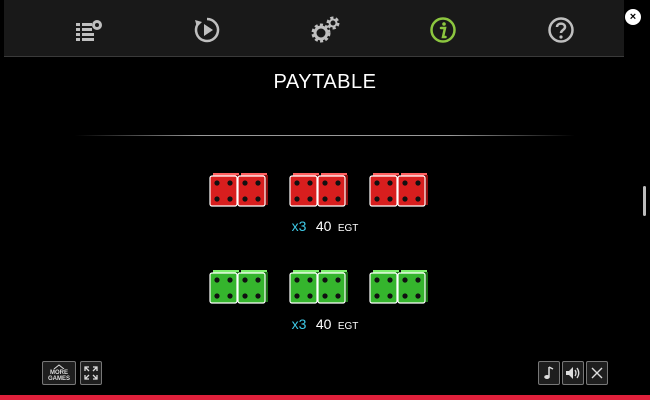 The height and width of the screenshot is (400, 650). I want to click on bottom-accent-bar, so click(325, 397).